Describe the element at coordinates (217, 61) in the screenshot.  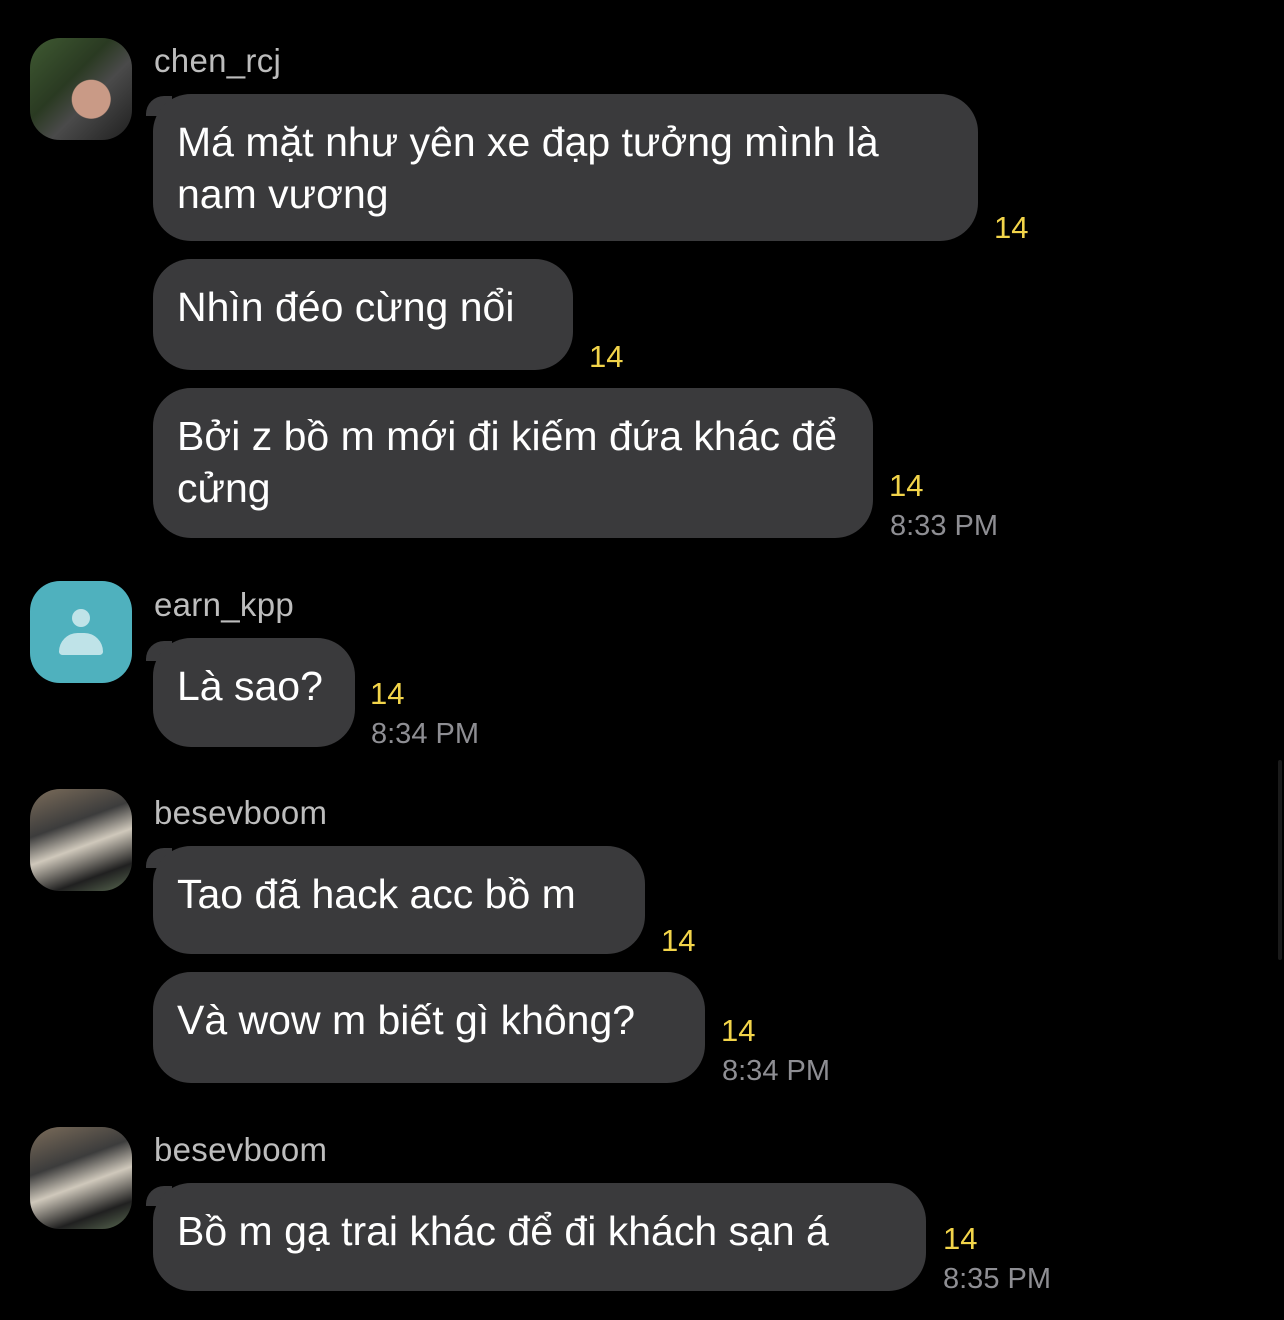
I see `sender-name: chen_rcj` at that location.